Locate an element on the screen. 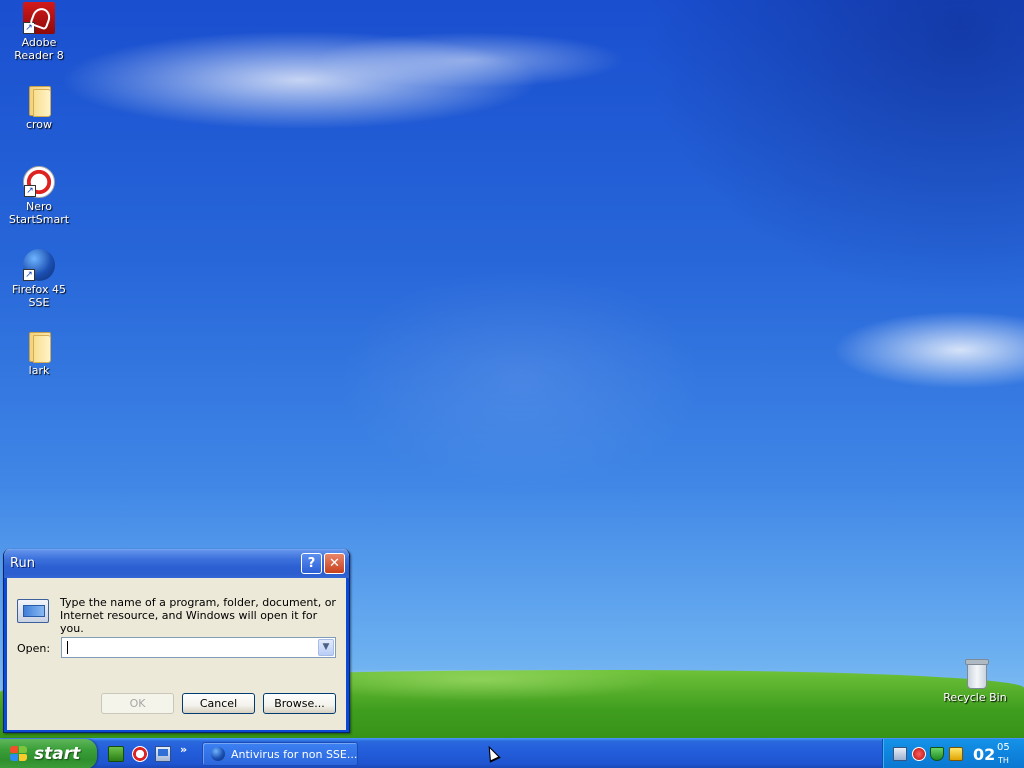  desktop-icon-recycle-bin: Recycle Bin is located at coordinates (975, 680).